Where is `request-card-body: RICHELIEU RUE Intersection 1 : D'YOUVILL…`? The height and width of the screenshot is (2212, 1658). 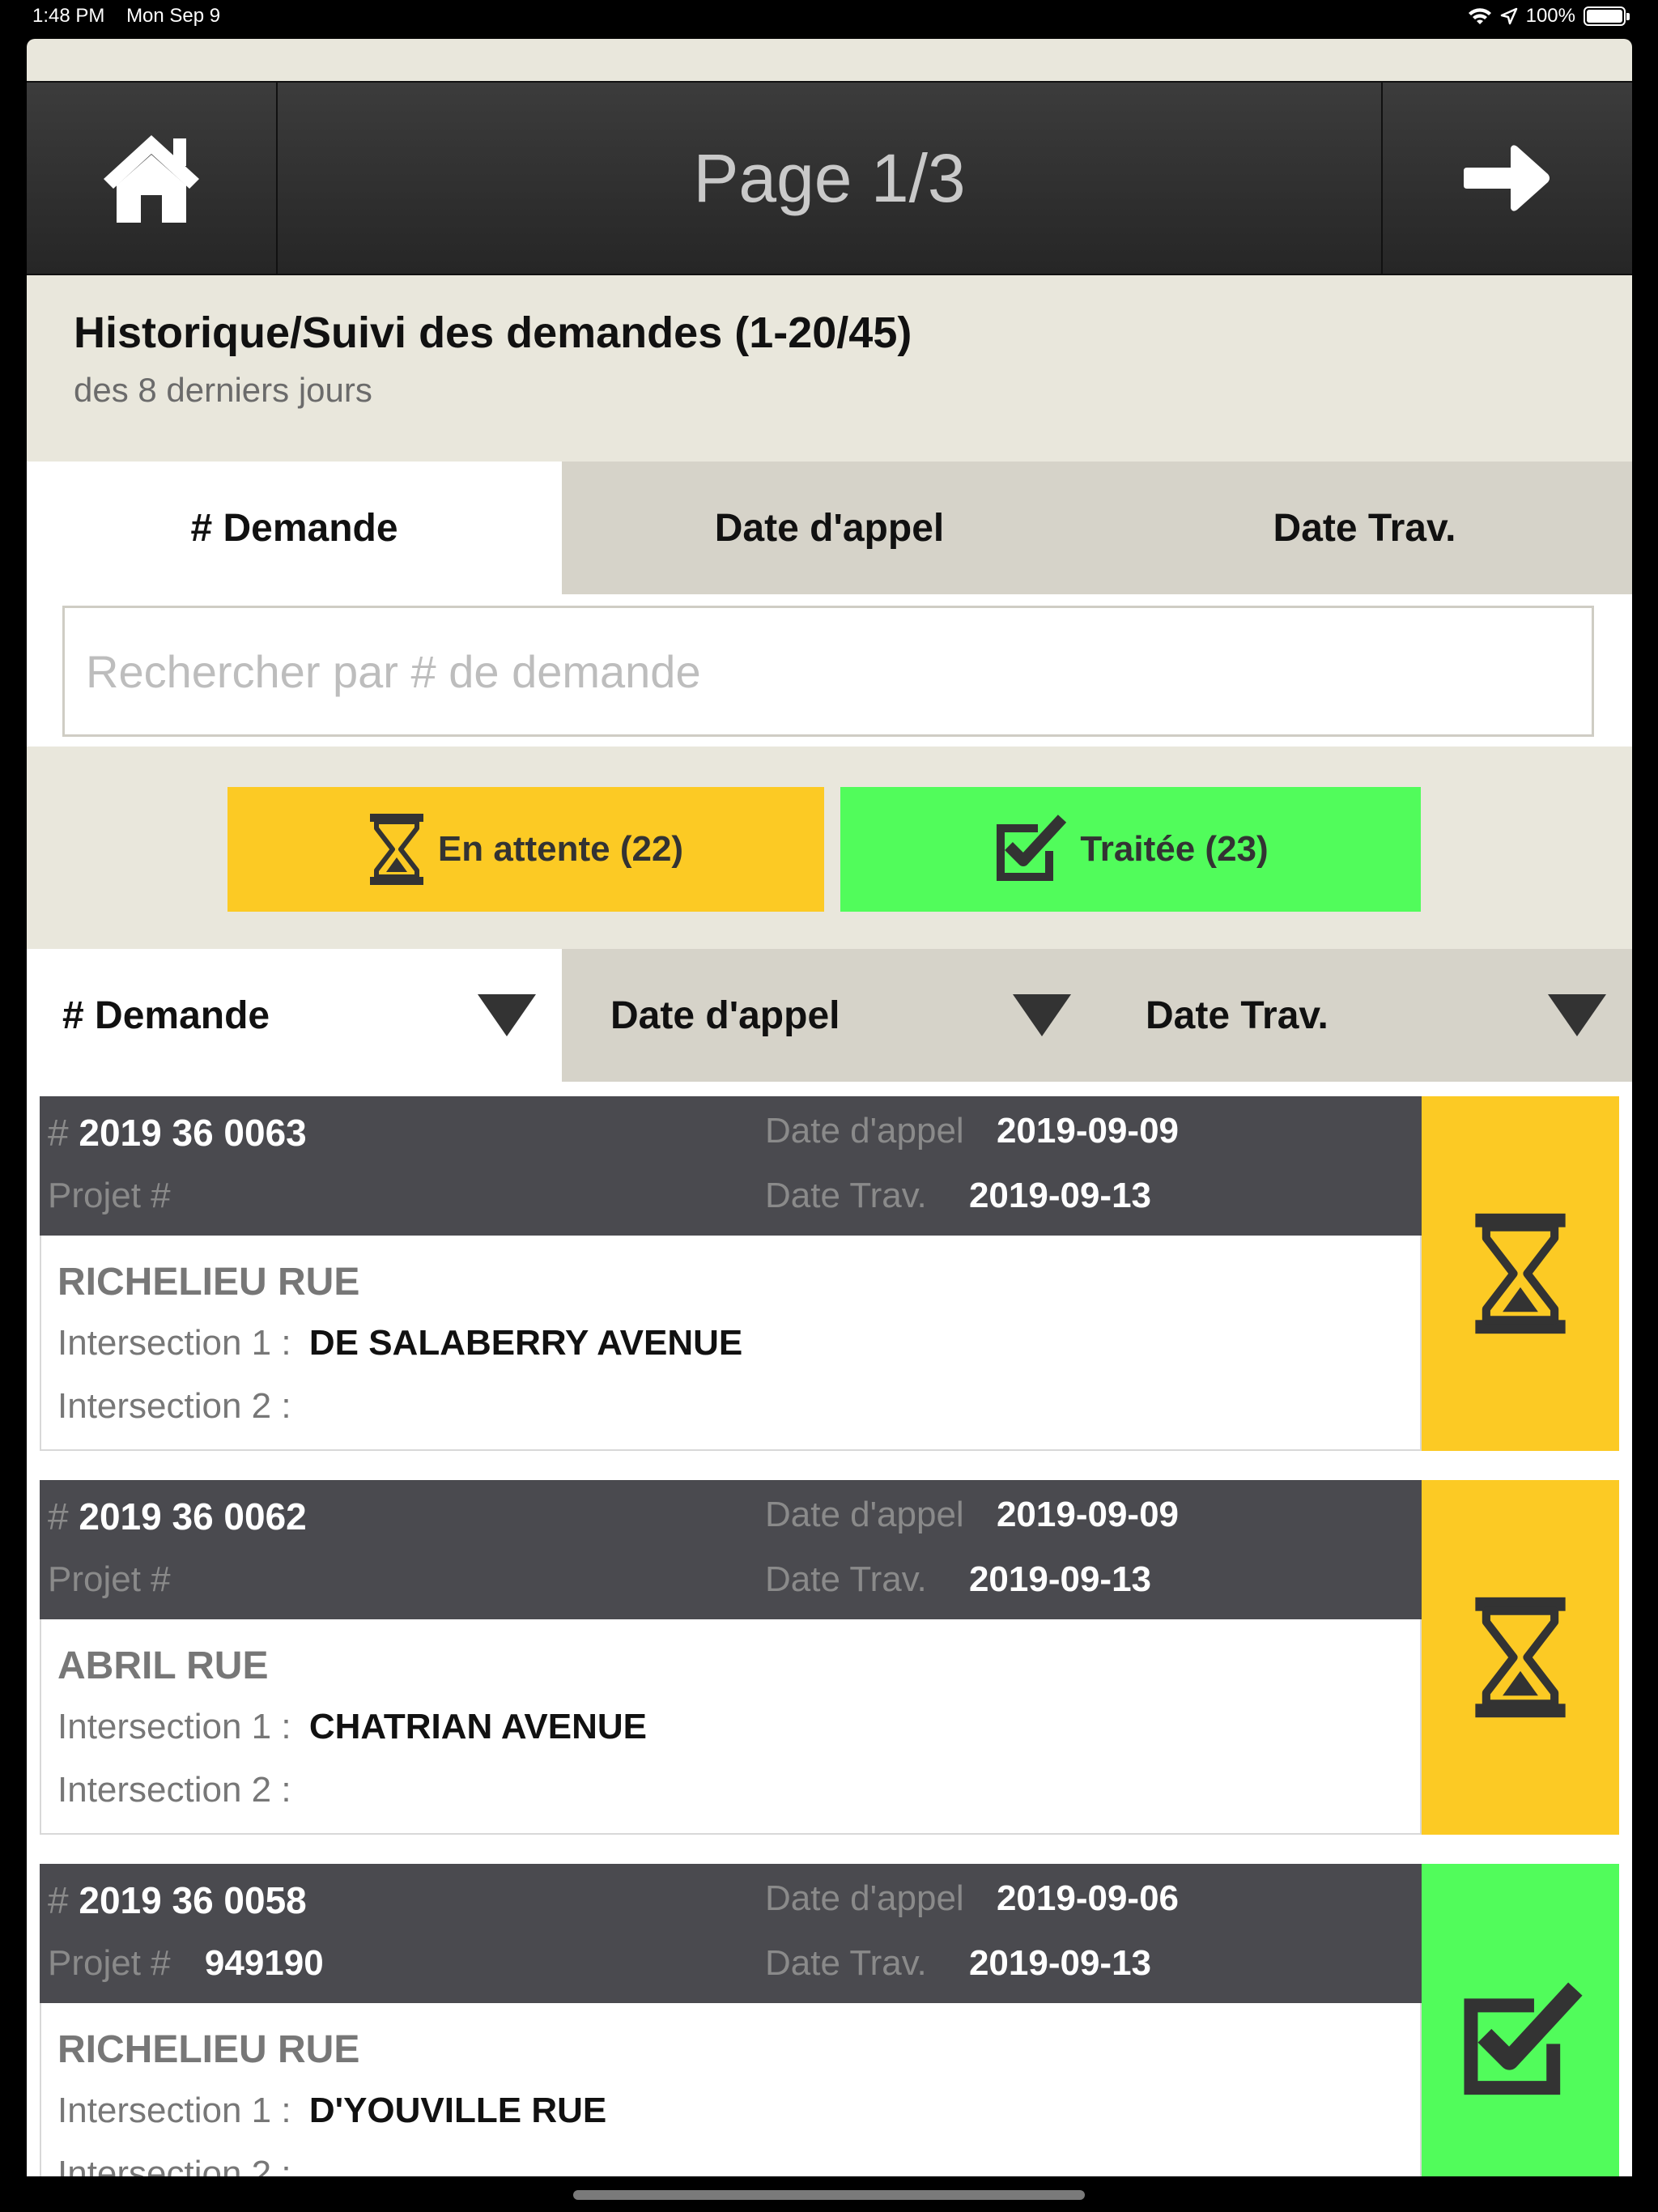 request-card-body: RICHELIEU RUE Intersection 1 : D'YOUVILL… is located at coordinates (731, 2089).